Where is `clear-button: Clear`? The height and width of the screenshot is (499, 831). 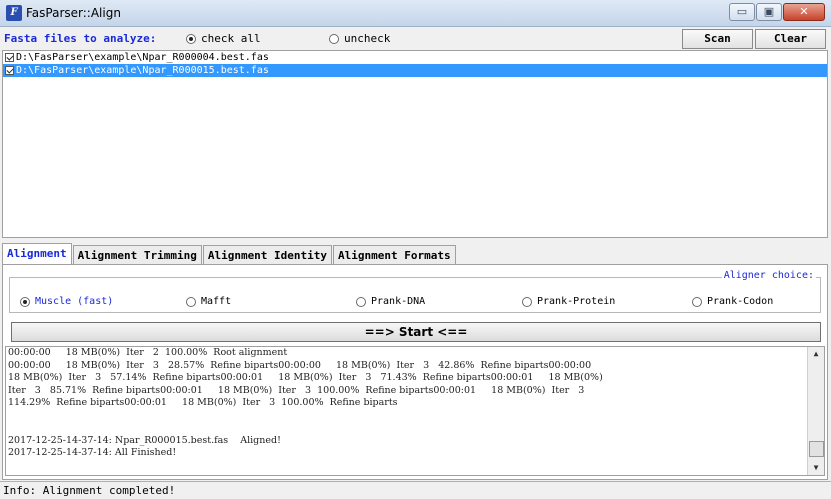 clear-button: Clear is located at coordinates (790, 39).